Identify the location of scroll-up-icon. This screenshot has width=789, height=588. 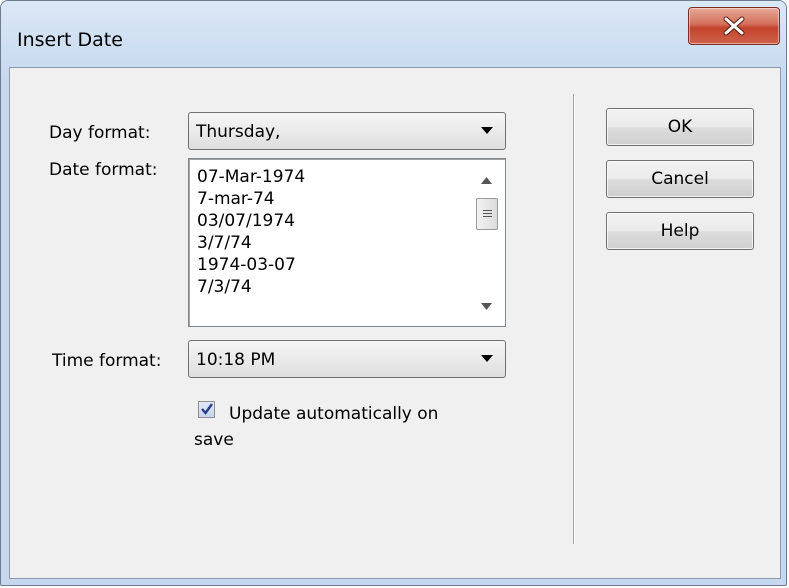
(486, 180).